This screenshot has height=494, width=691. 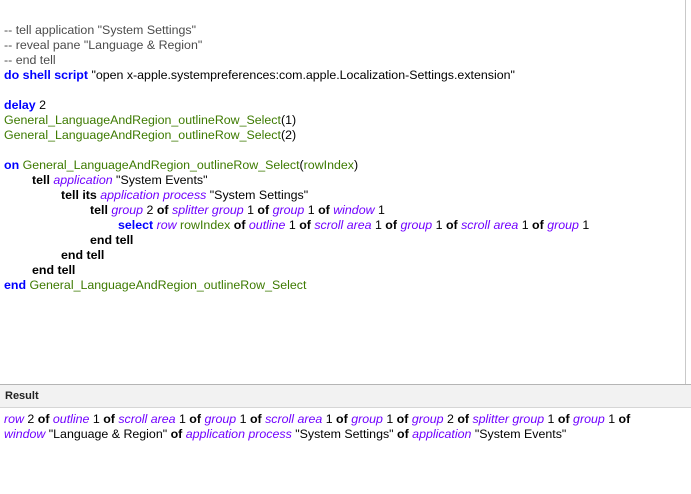 What do you see at coordinates (12, 165) in the screenshot?
I see `keyword: on` at bounding box center [12, 165].